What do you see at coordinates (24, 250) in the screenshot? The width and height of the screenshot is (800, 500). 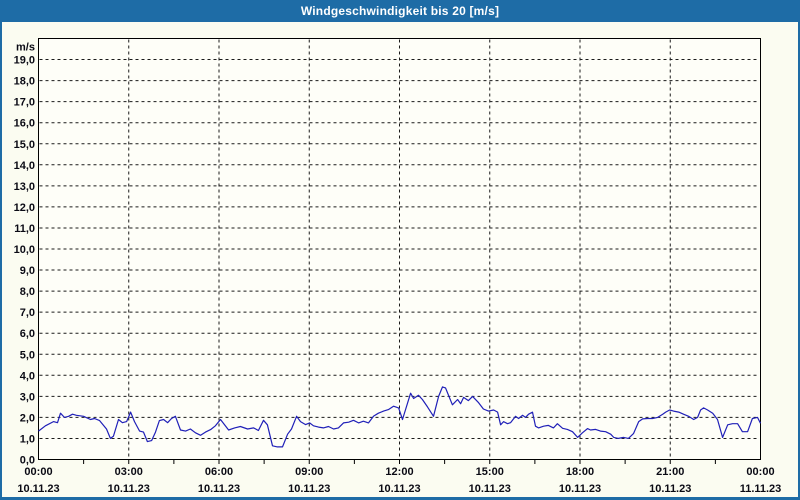 I see `svg-text: 10,0` at bounding box center [24, 250].